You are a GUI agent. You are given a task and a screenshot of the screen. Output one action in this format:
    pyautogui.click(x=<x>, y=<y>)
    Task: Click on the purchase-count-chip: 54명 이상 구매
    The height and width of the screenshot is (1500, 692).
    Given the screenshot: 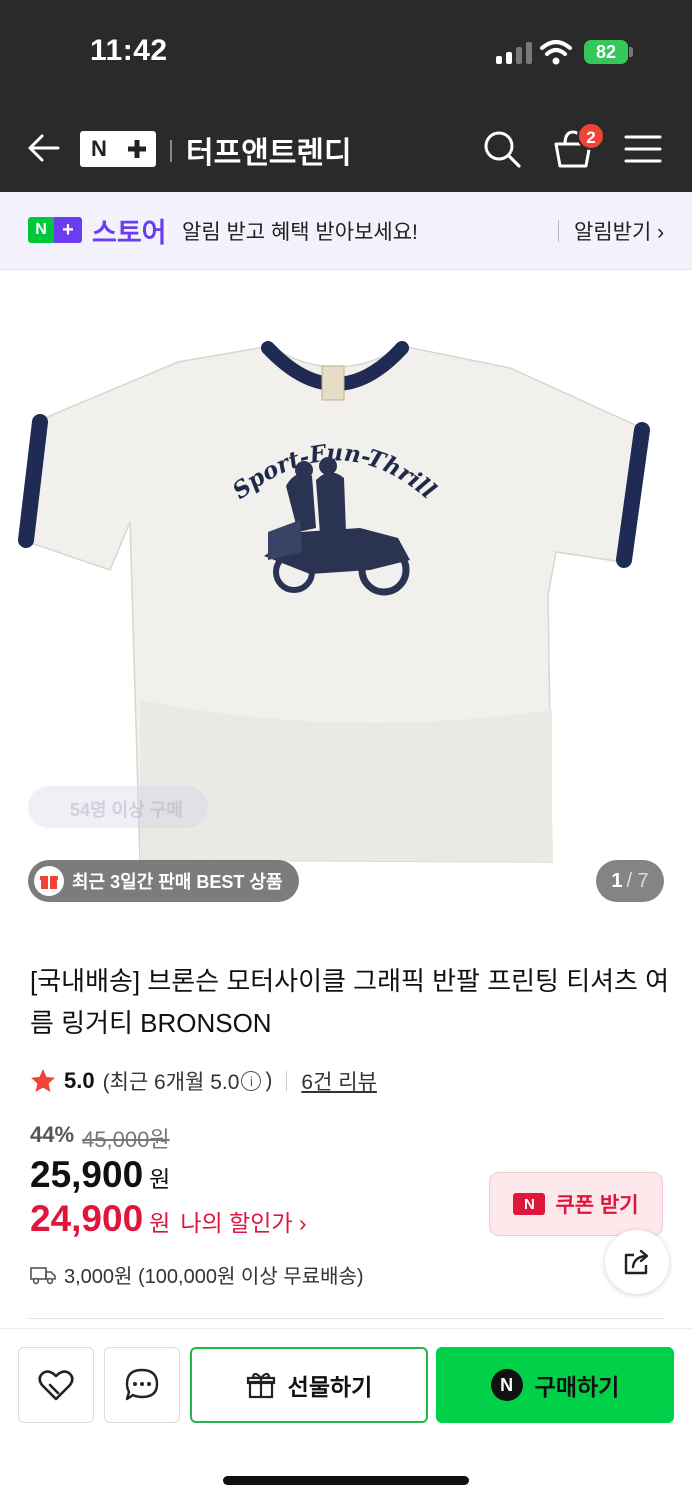 What is the action you would take?
    pyautogui.click(x=118, y=807)
    